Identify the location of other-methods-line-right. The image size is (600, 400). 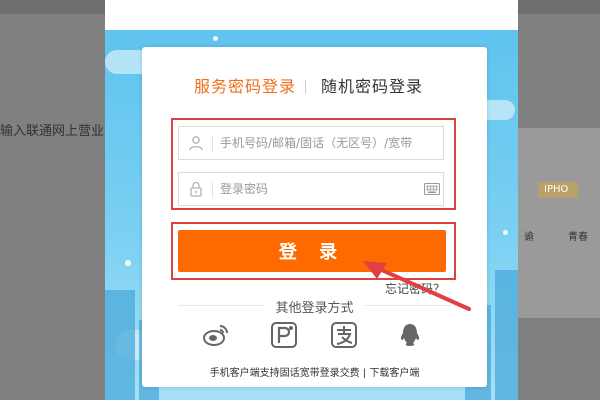
(408, 305).